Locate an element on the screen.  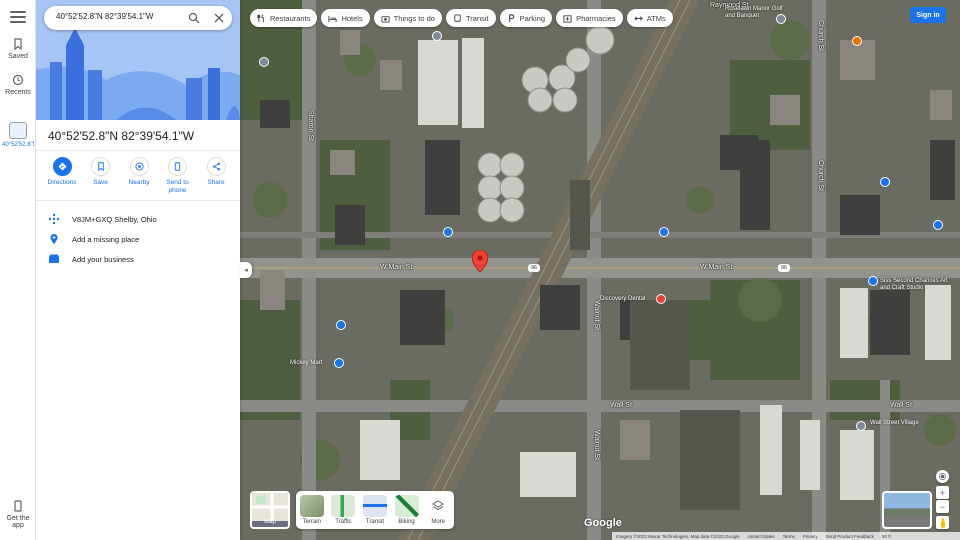
nearby-button: Nearby is located at coordinates (139, 176).